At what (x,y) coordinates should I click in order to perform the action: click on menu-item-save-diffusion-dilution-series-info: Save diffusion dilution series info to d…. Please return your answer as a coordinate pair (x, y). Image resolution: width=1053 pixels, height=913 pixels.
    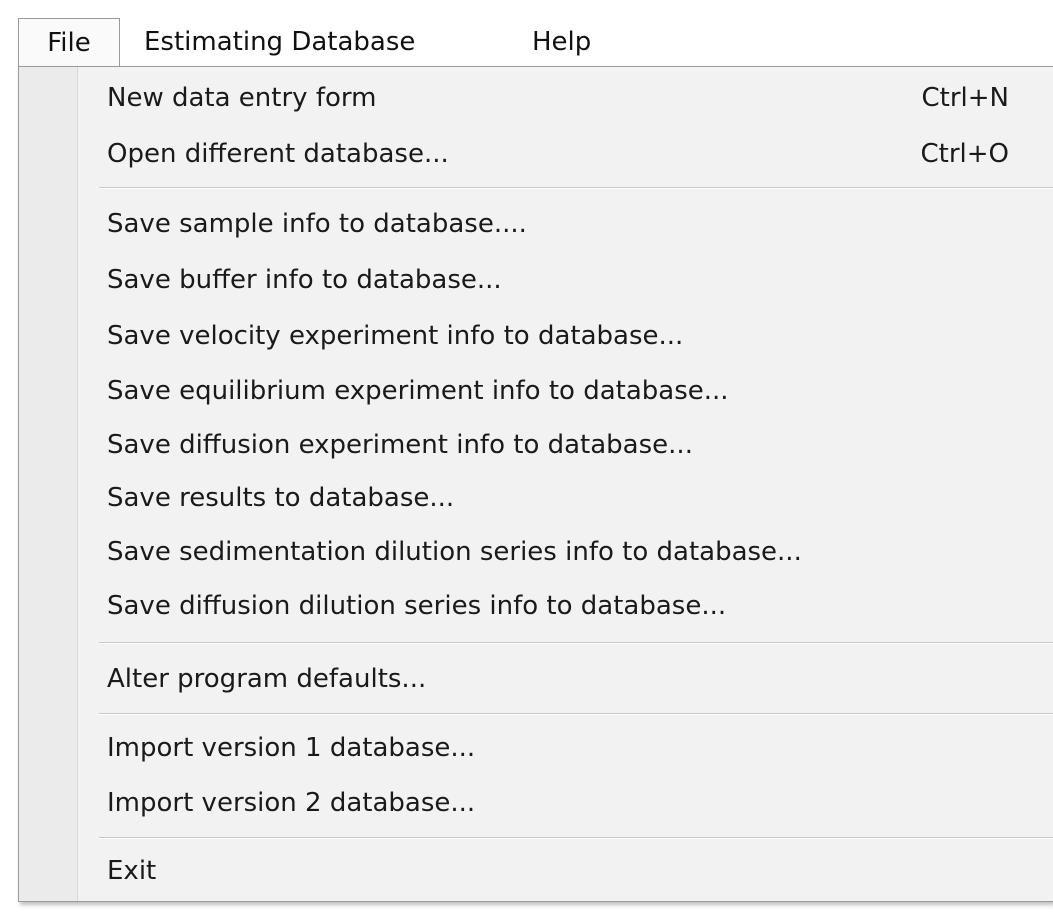
    Looking at the image, I should click on (536, 606).